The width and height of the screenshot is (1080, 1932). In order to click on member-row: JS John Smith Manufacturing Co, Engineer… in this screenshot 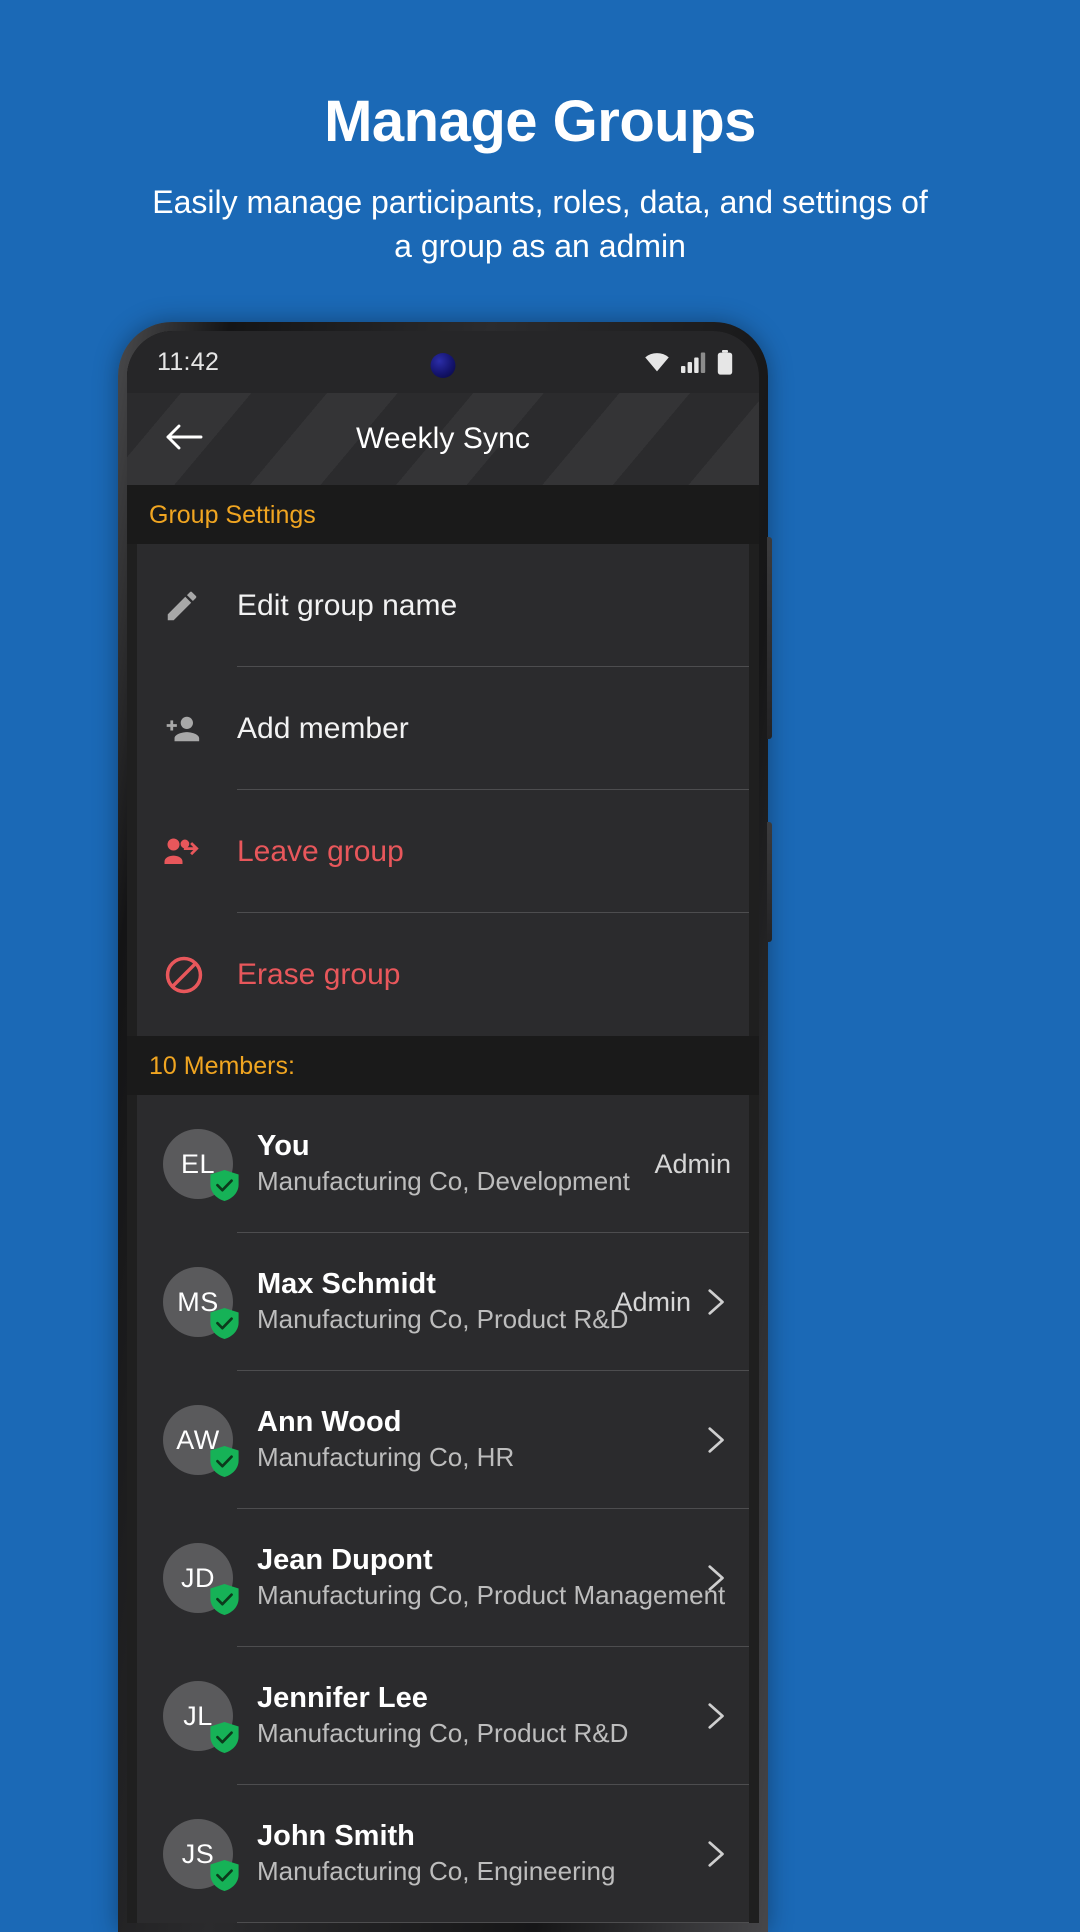, I will do `click(443, 1854)`.